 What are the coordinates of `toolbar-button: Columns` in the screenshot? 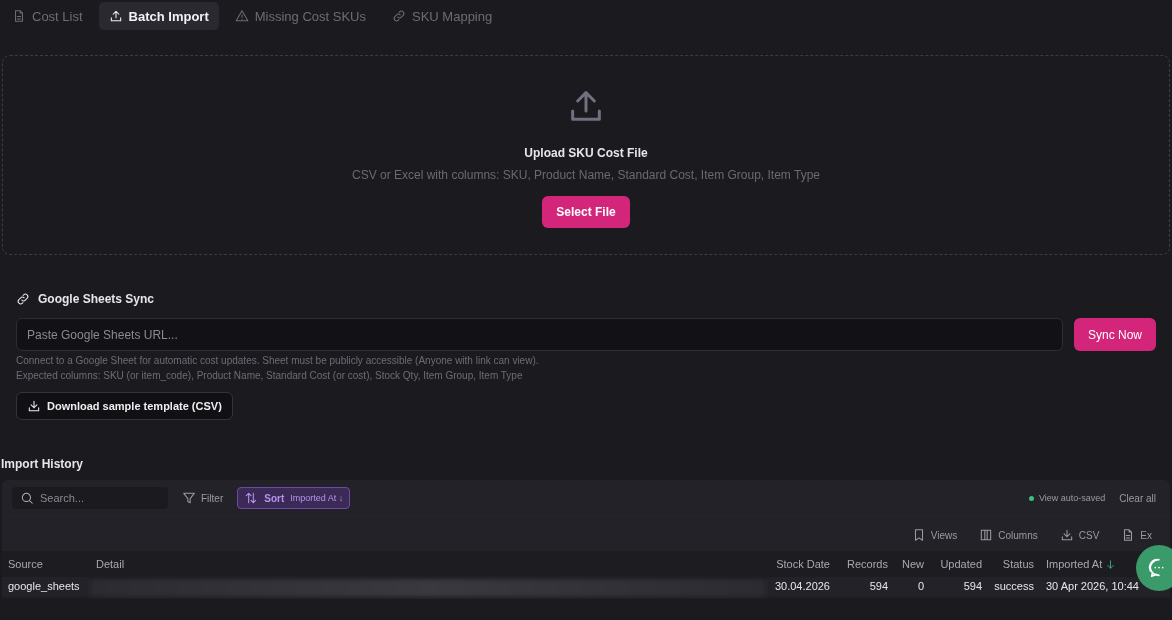 It's located at (1008, 535).